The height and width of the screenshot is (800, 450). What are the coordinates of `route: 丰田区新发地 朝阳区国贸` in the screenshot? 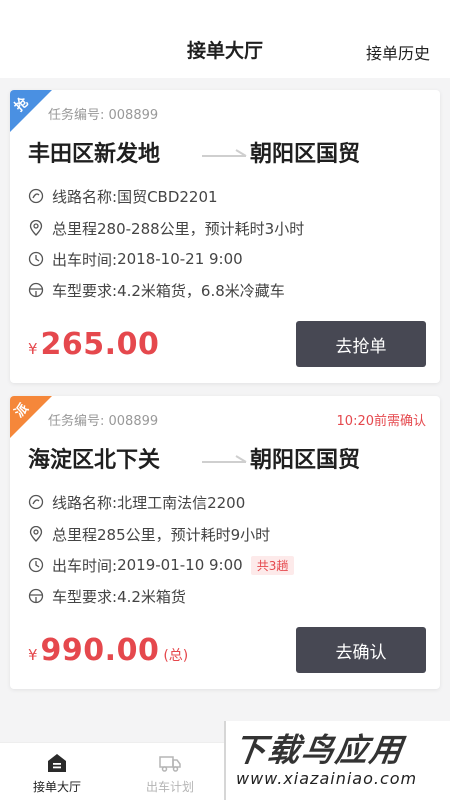 It's located at (228, 153).